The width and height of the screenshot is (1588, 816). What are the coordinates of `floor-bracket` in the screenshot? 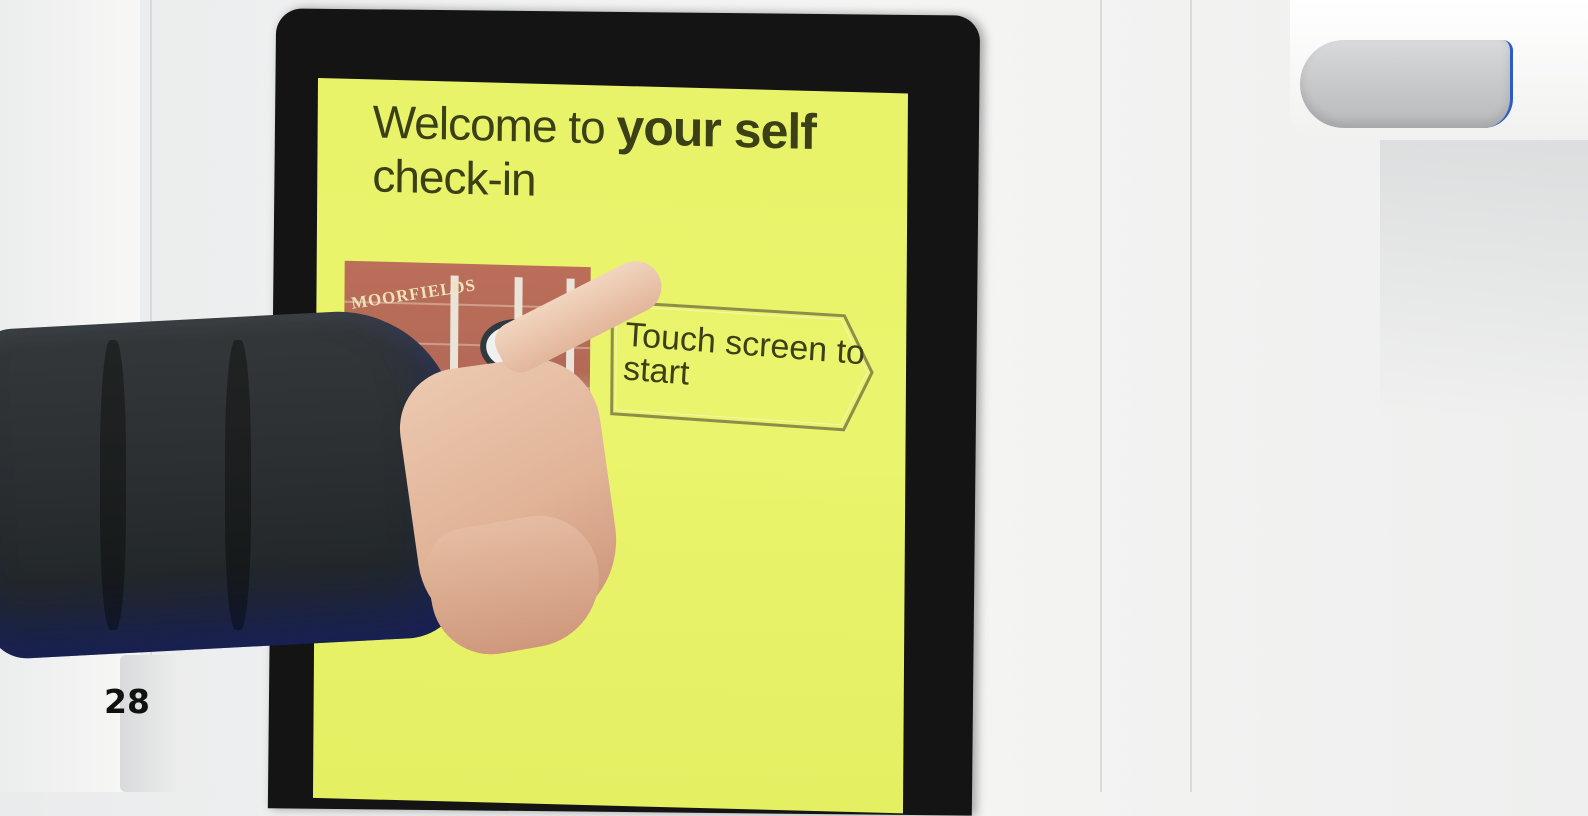 It's located at (150, 723).